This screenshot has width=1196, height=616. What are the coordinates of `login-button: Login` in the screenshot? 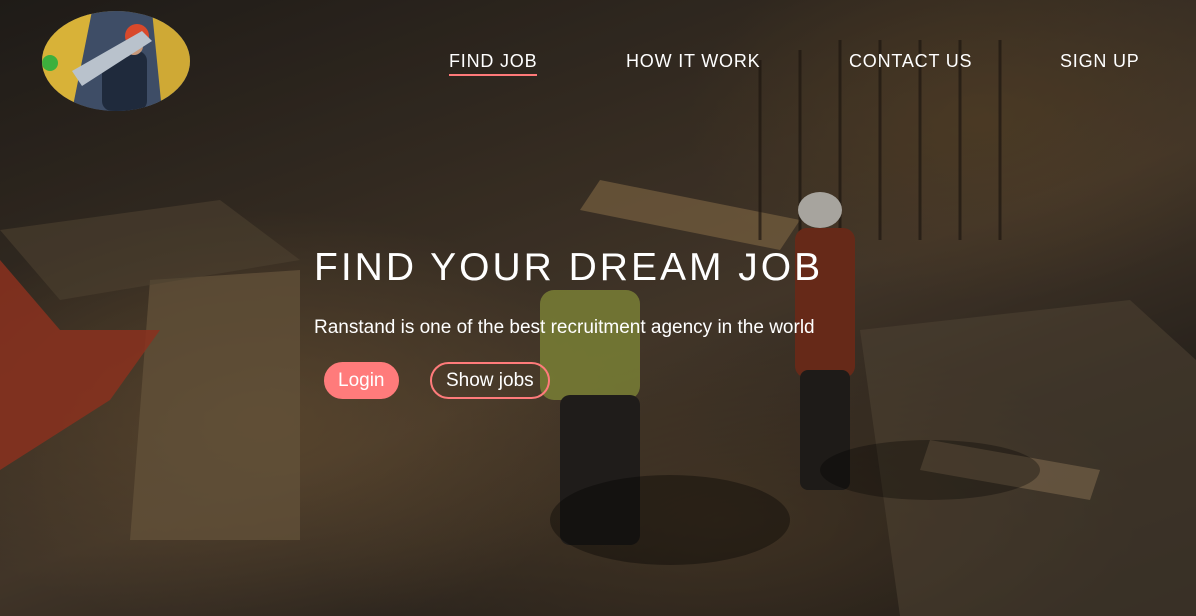 It's located at (361, 380).